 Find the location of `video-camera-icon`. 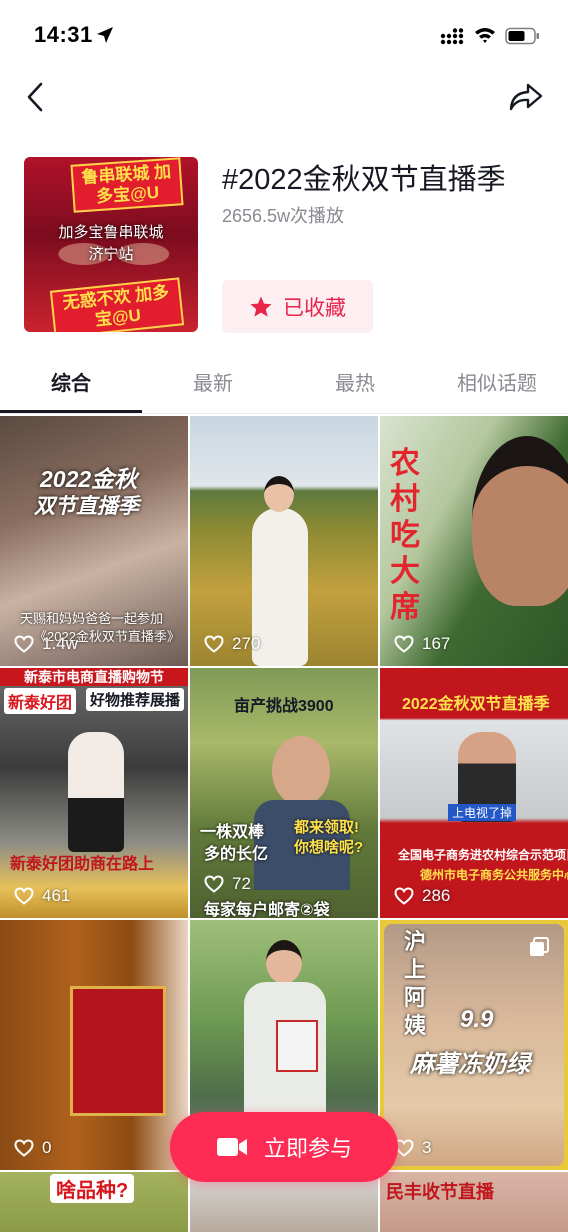

video-camera-icon is located at coordinates (231, 1147).